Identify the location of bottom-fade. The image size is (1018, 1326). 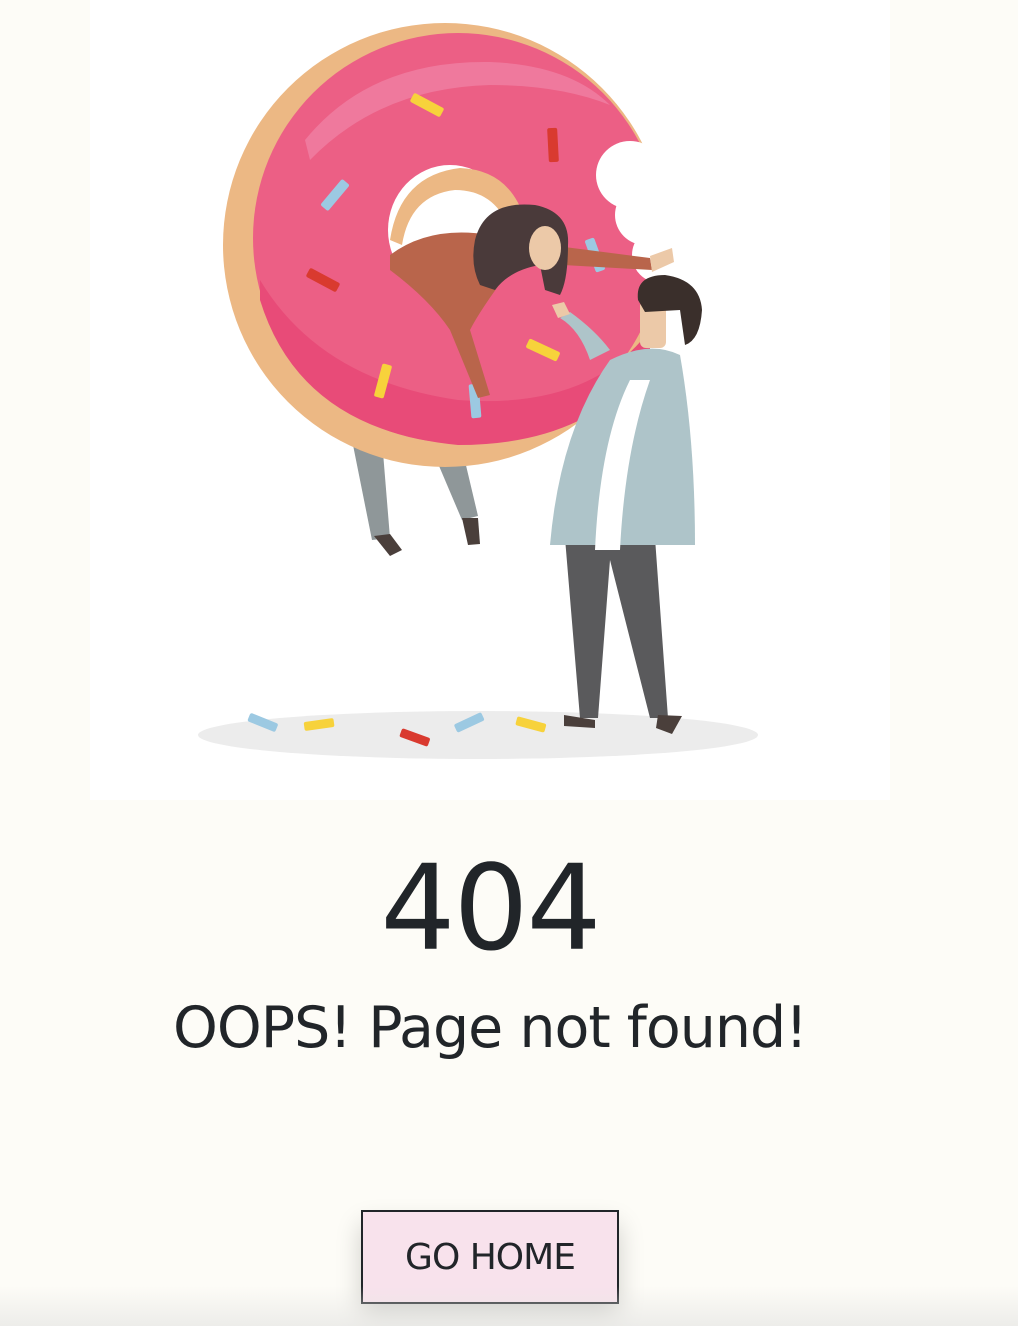
(509, 1306).